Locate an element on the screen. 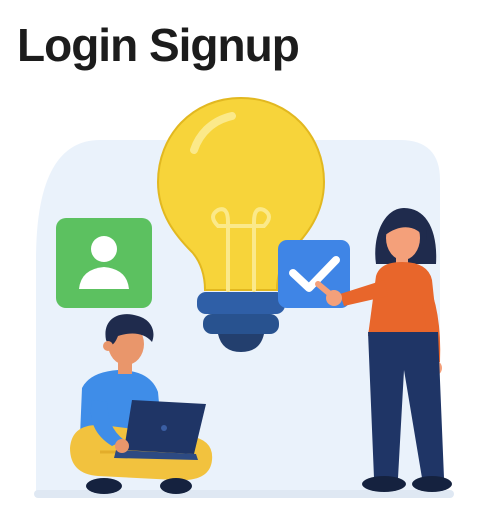 This screenshot has width=488, height=517. user-avatar-card is located at coordinates (104, 263).